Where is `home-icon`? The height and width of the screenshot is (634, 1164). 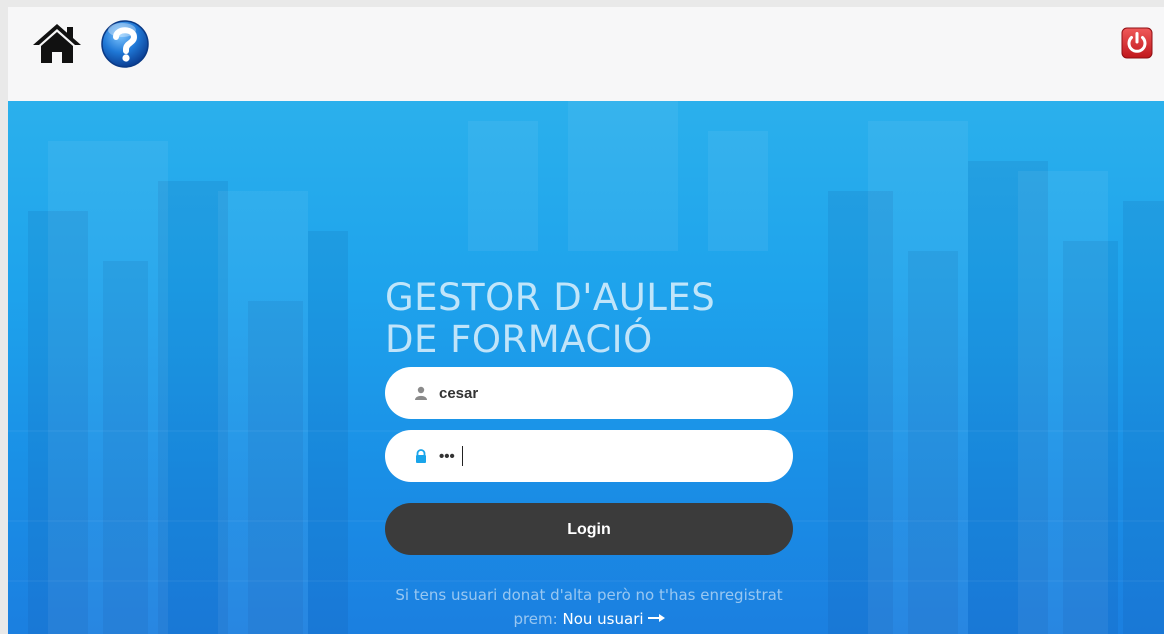
home-icon is located at coordinates (57, 43).